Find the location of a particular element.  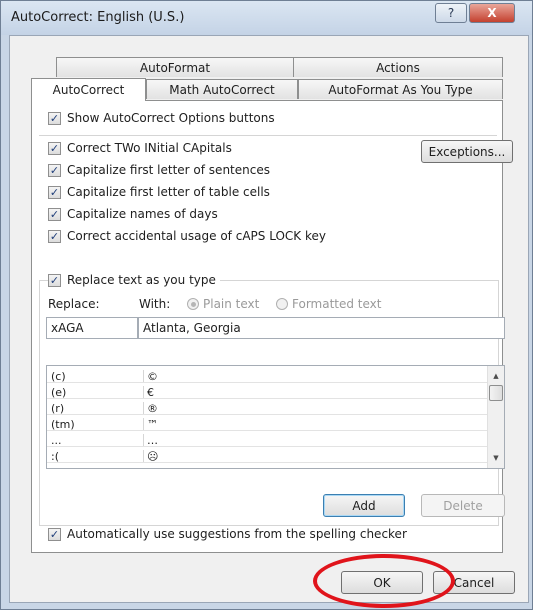

tab-label: Math AutoCorrect is located at coordinates (222, 89).